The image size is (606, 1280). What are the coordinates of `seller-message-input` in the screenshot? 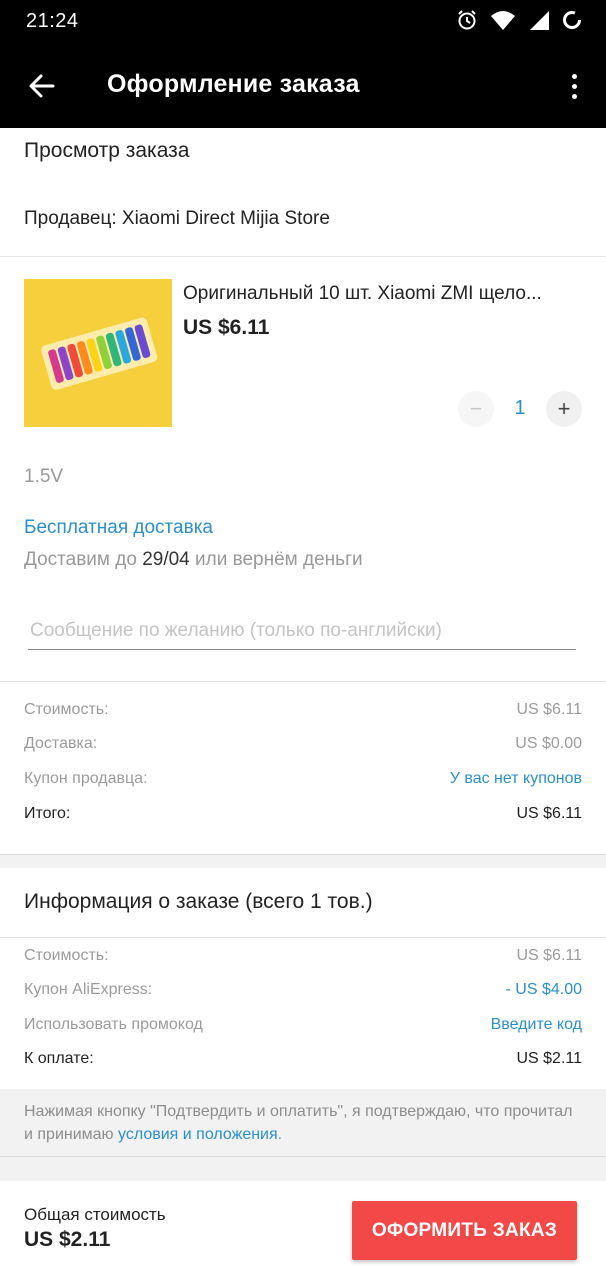 It's located at (302, 631).